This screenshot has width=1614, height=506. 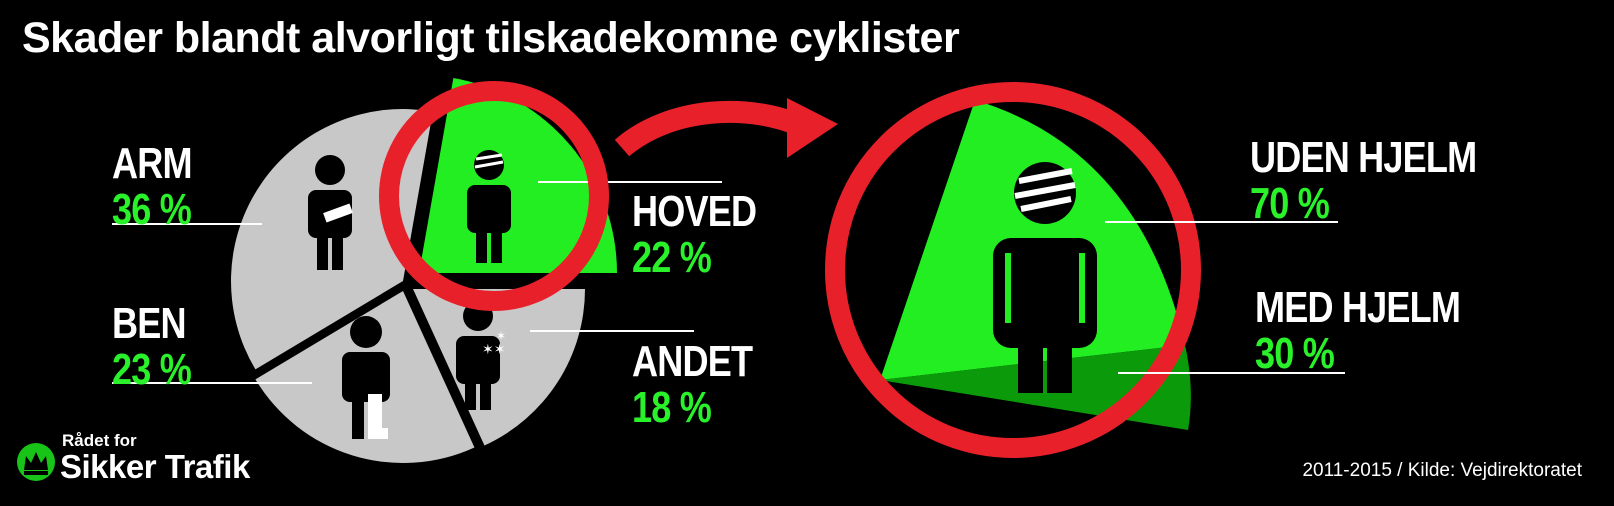 I want to click on label-andet: ANDET 18 %, so click(x=692, y=384).